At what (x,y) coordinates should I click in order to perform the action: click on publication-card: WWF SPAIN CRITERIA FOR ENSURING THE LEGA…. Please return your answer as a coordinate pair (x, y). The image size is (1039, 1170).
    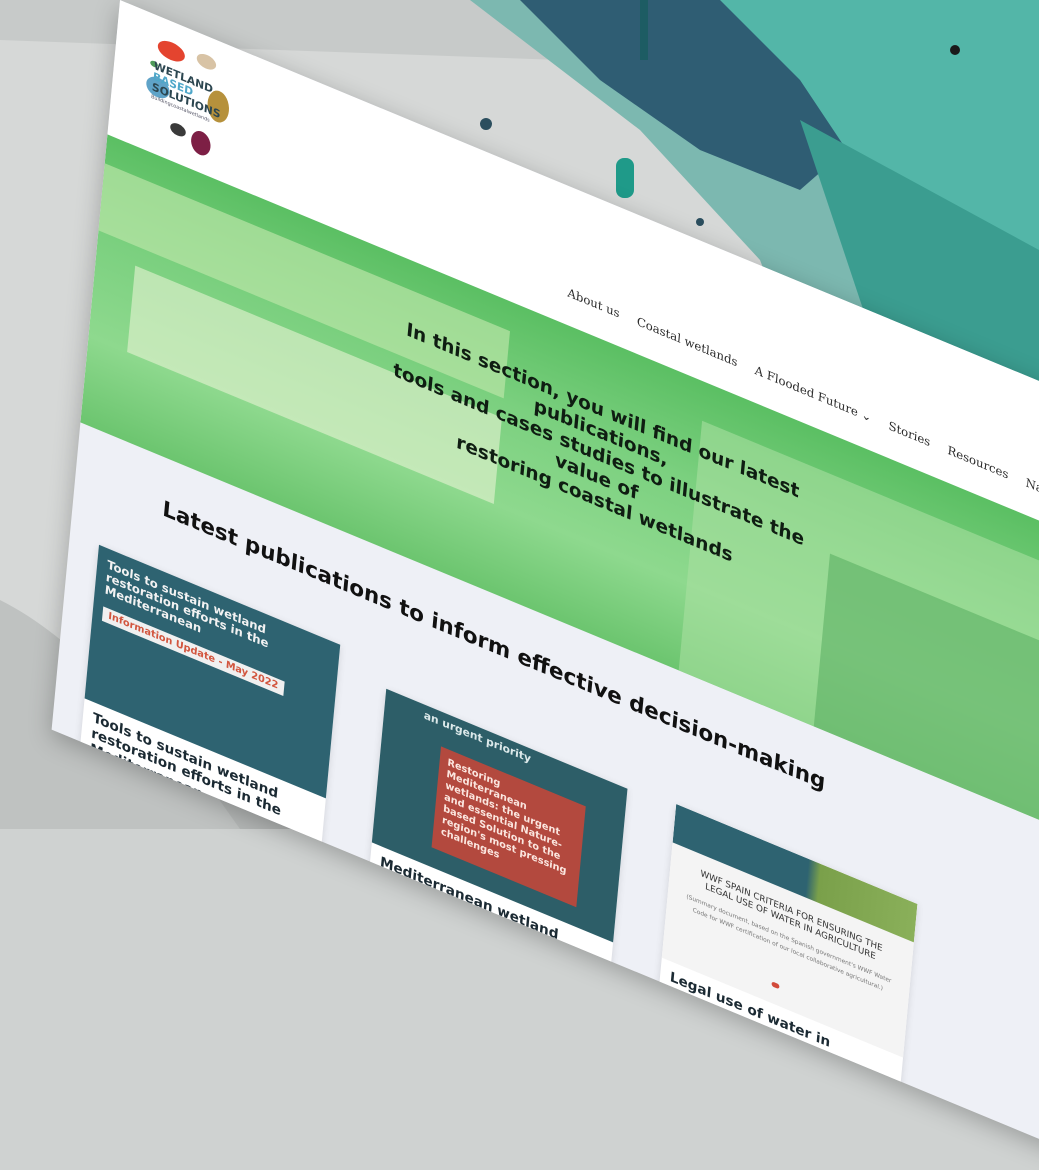
    Looking at the image, I should click on (786, 964).